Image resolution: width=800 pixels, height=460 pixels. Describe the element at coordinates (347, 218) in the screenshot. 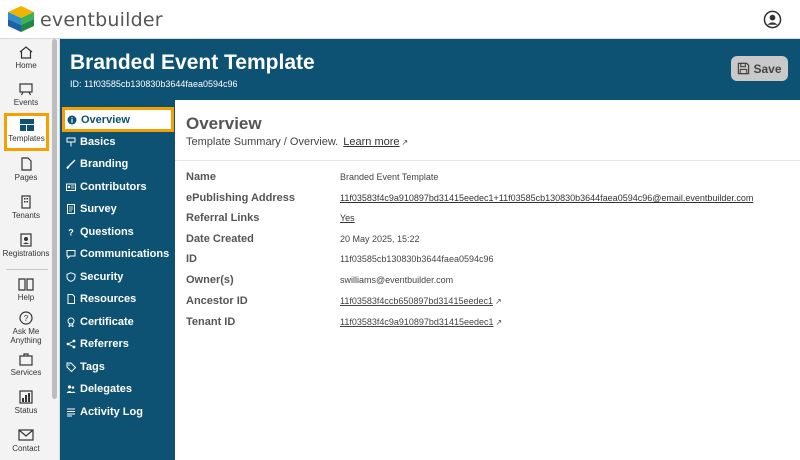

I see `referral-links-link: Yes` at that location.